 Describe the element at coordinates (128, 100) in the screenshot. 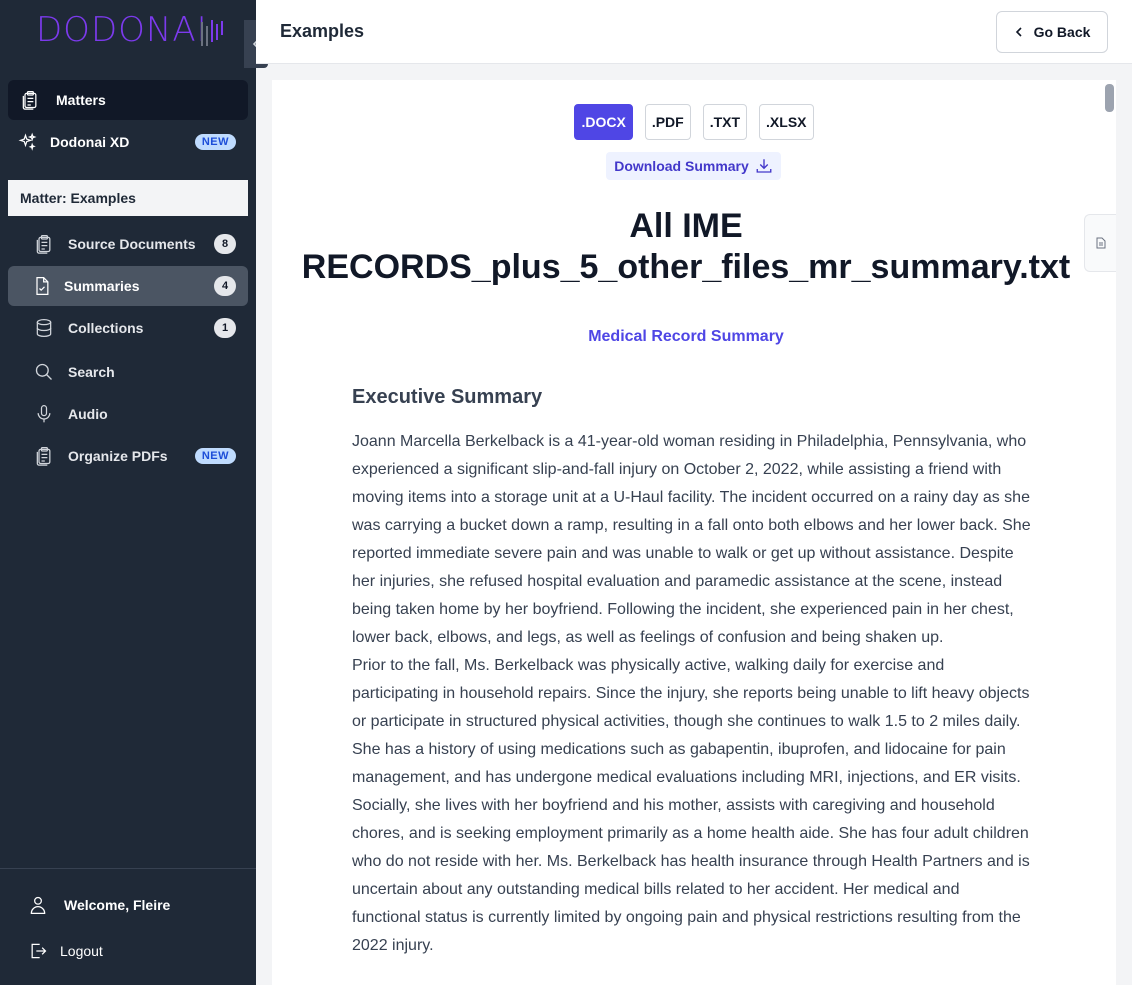

I see `sidebar-item-matters: Matters` at that location.